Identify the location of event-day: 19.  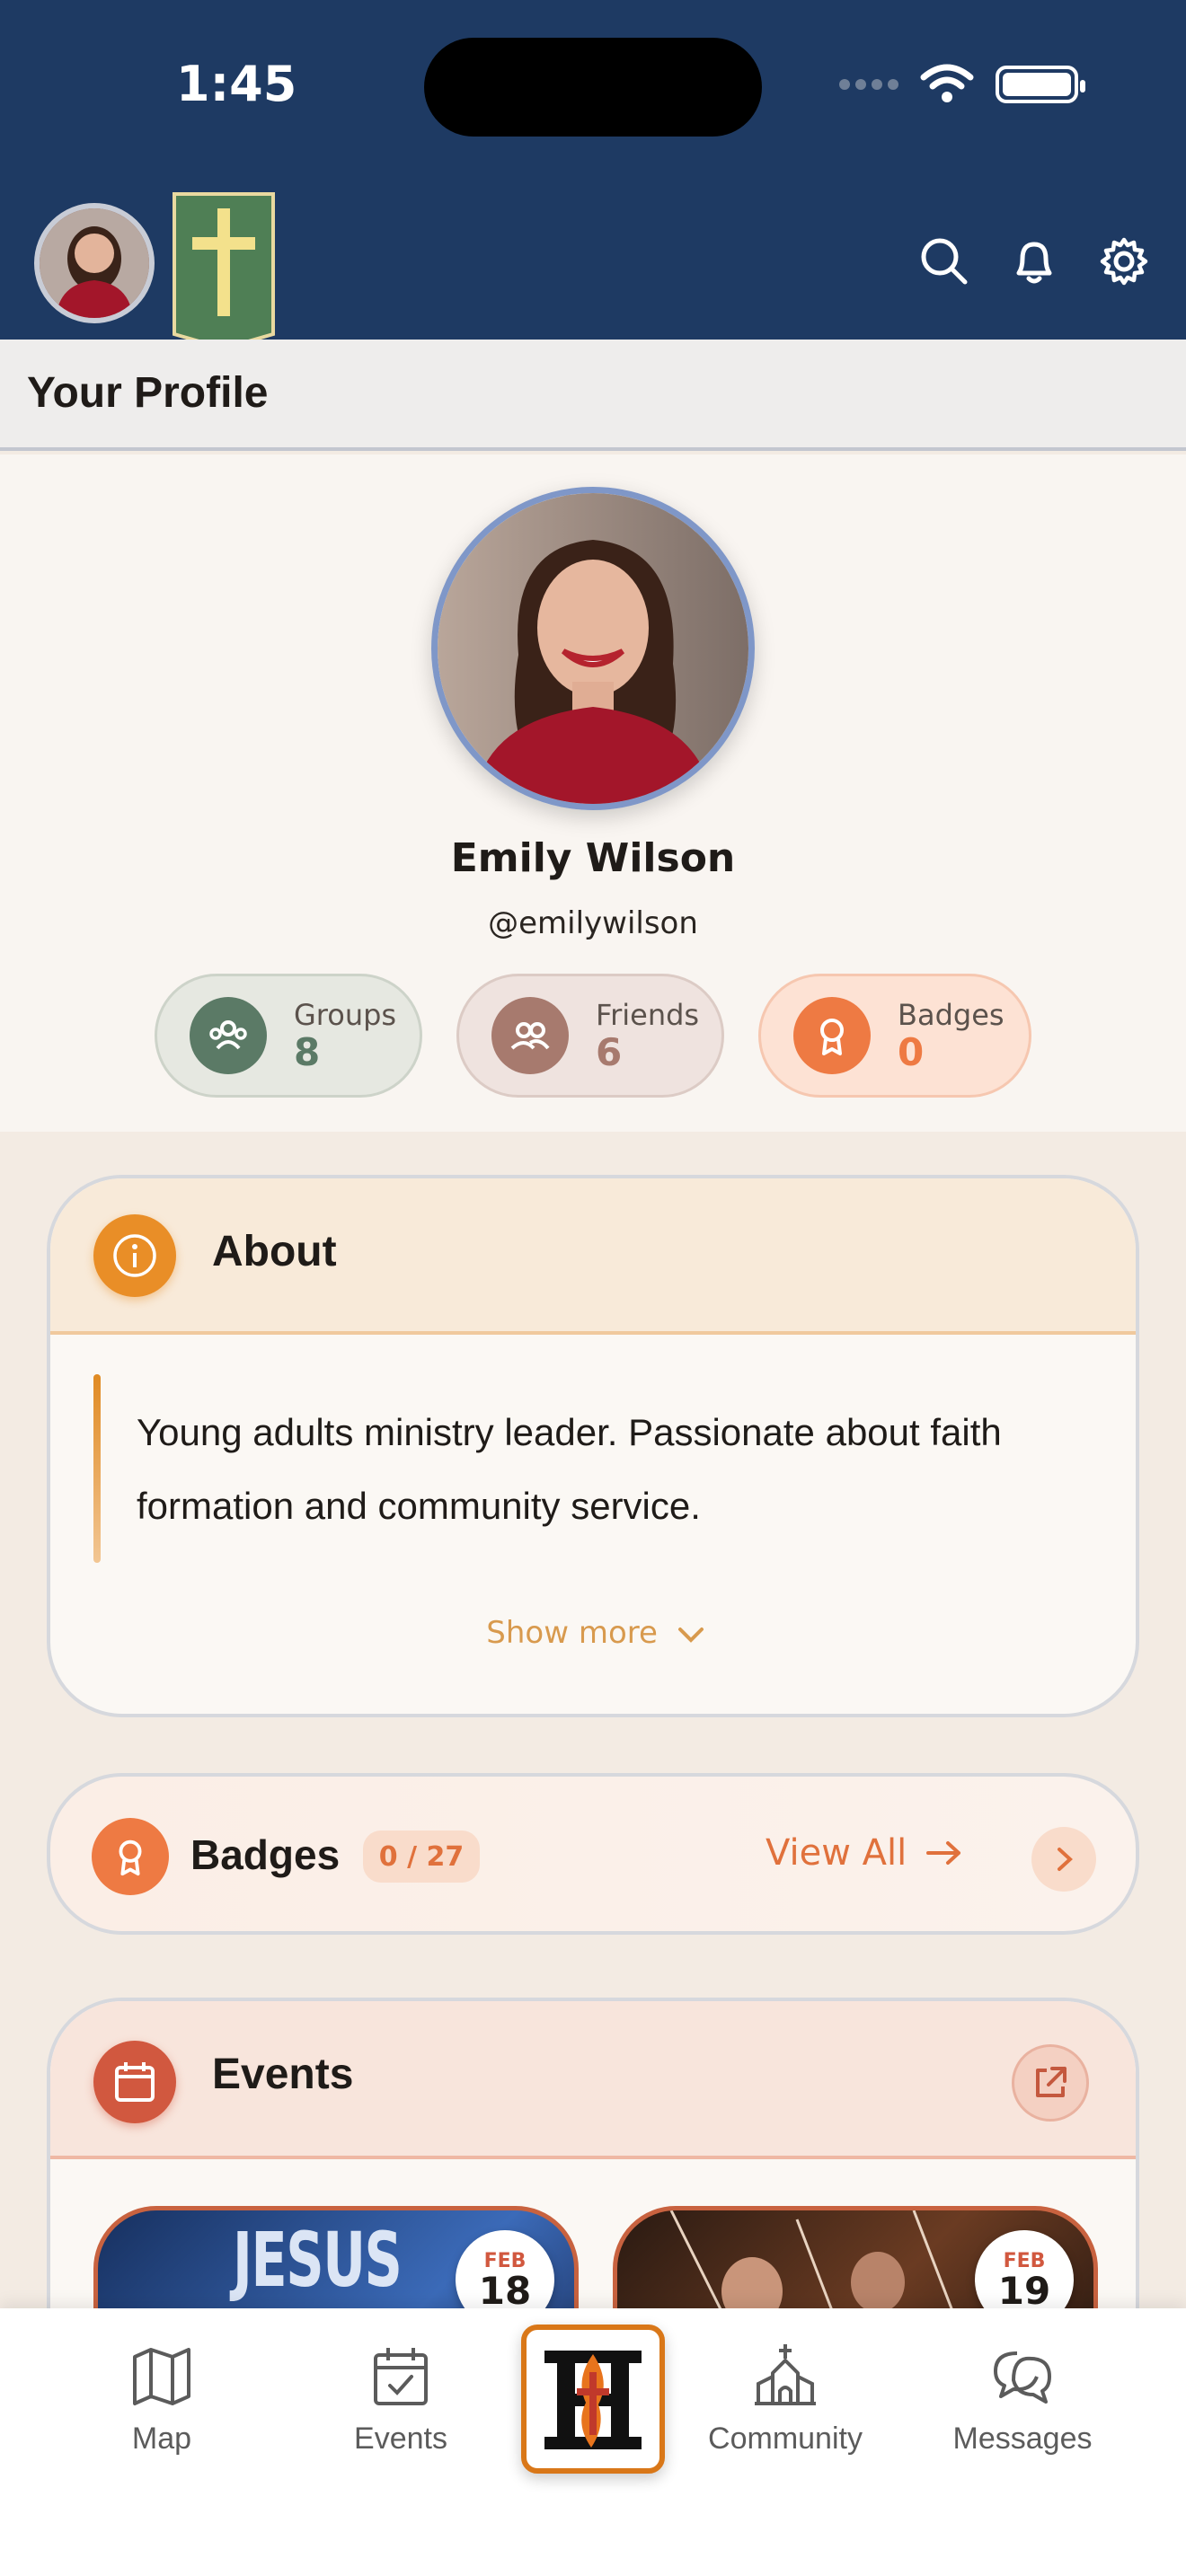
(1024, 2291).